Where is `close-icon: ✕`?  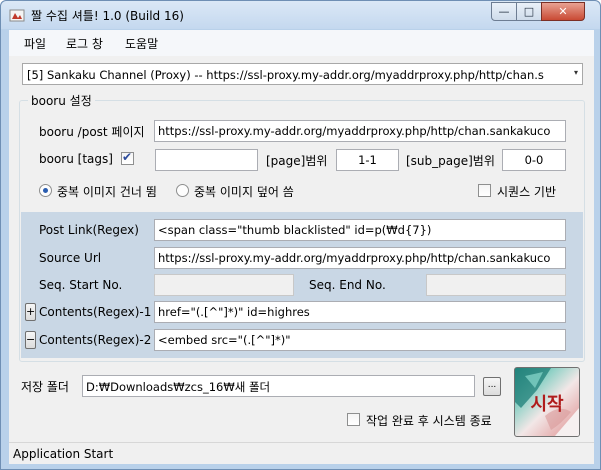
close-icon: ✕ is located at coordinates (563, 11).